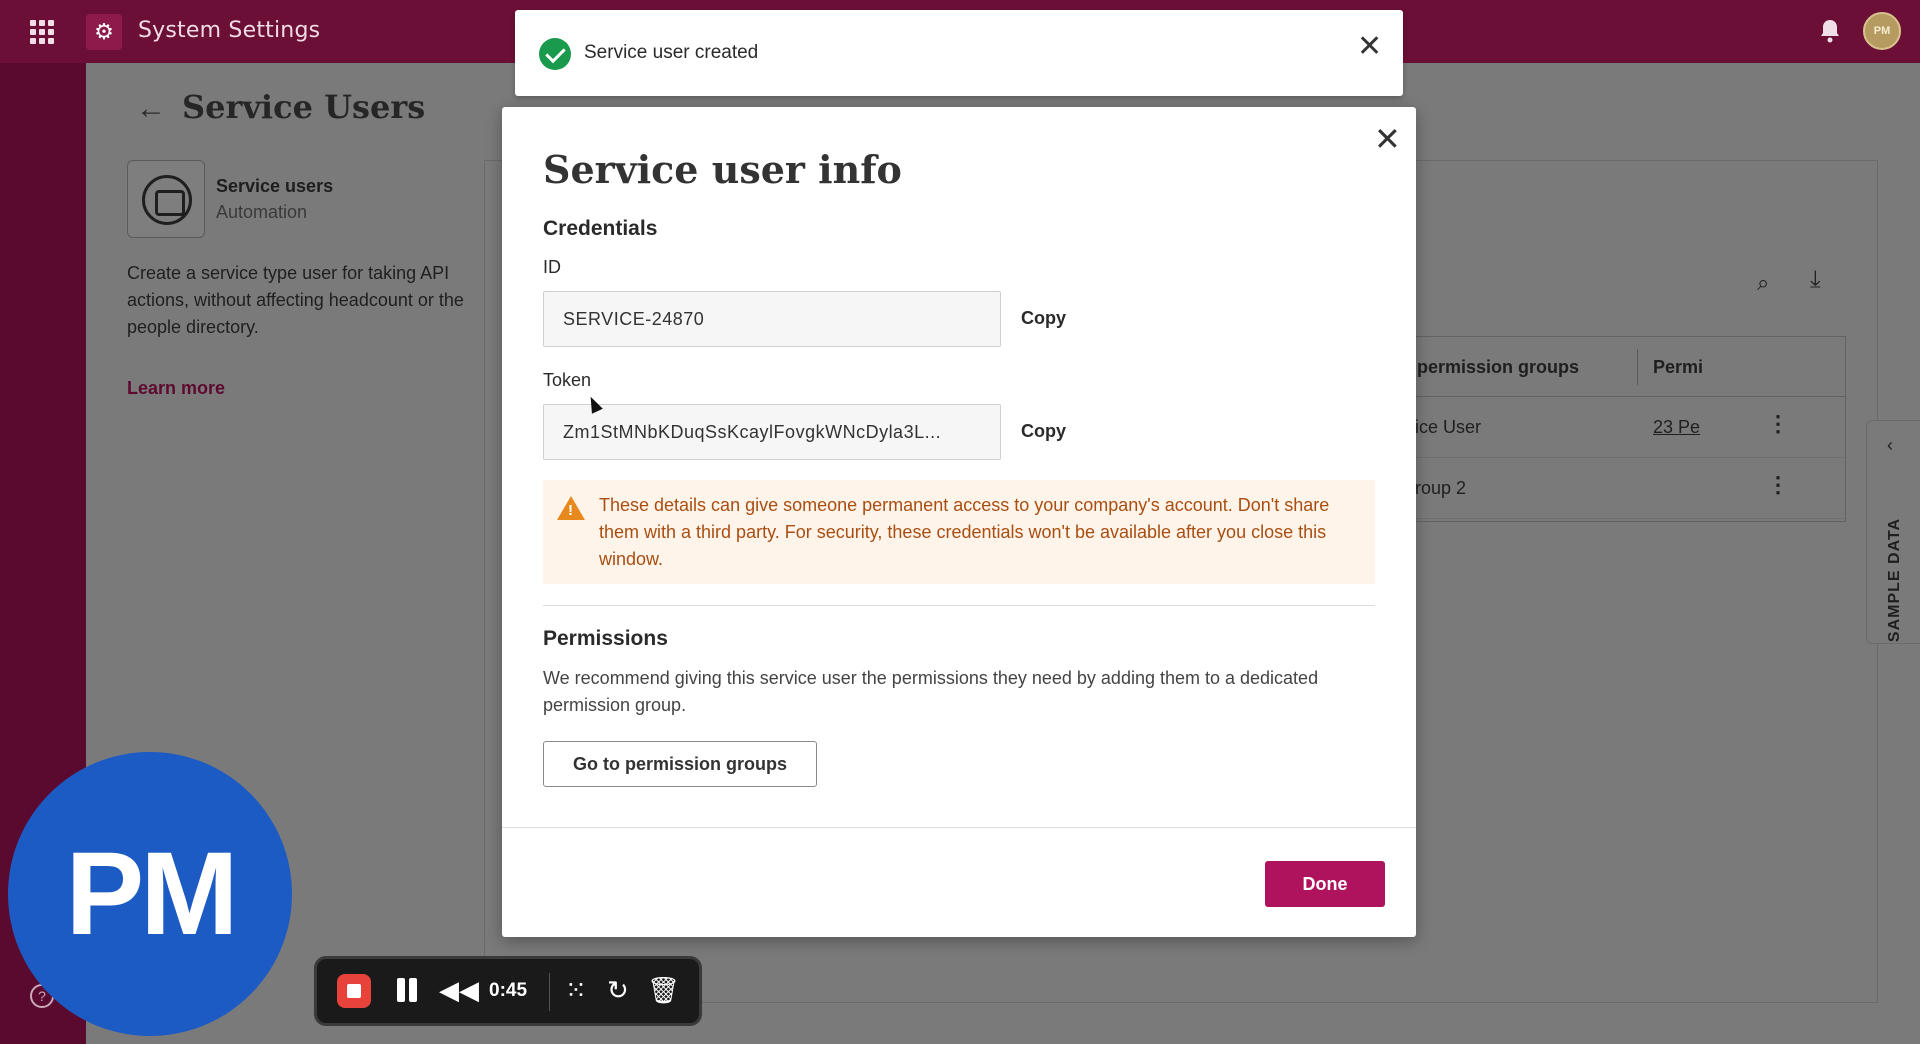  Describe the element at coordinates (229, 30) in the screenshot. I see `app-title: System Settings` at that location.